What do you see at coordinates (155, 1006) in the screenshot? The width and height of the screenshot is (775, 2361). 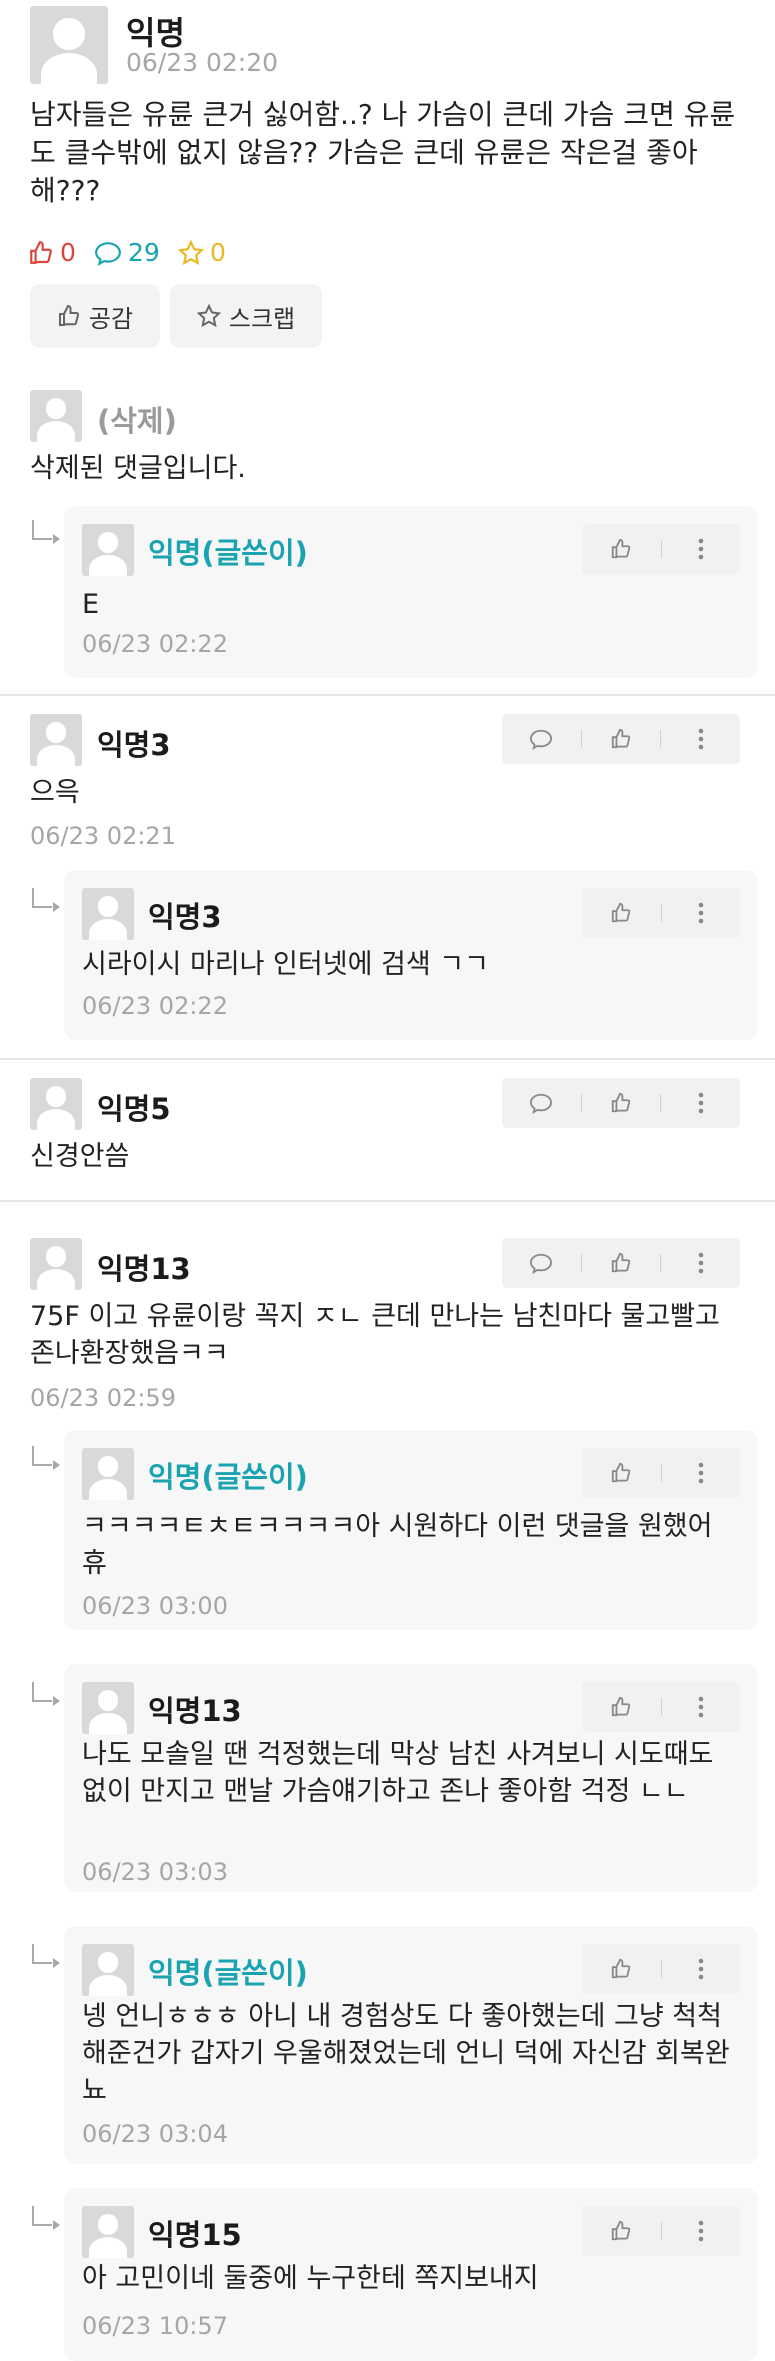 I see `reply-date: 06/23 02:22` at bounding box center [155, 1006].